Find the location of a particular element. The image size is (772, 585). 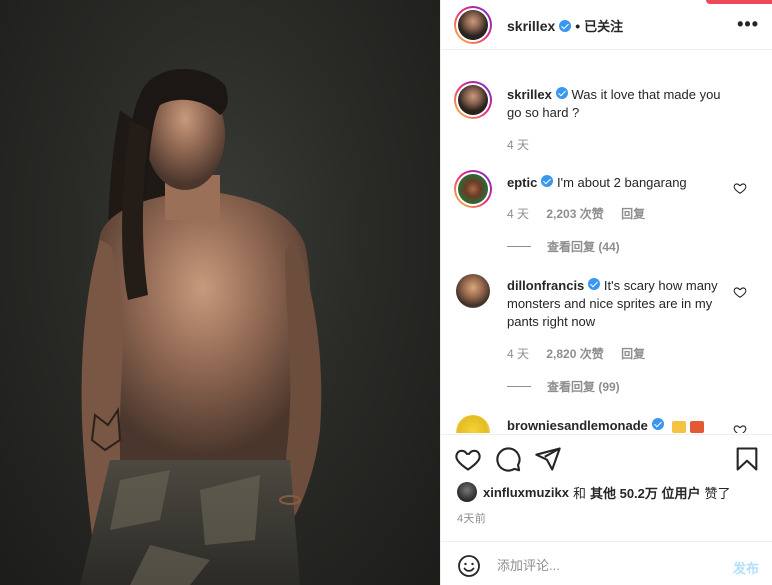

post-header: skrillex • 已关注 ••• is located at coordinates (606, 25).